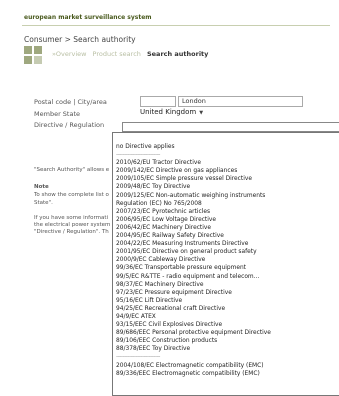  Describe the element at coordinates (226, 325) in the screenshot. I see `dropdown-option: 93/15/EEC Civil Explosives Directive` at that location.